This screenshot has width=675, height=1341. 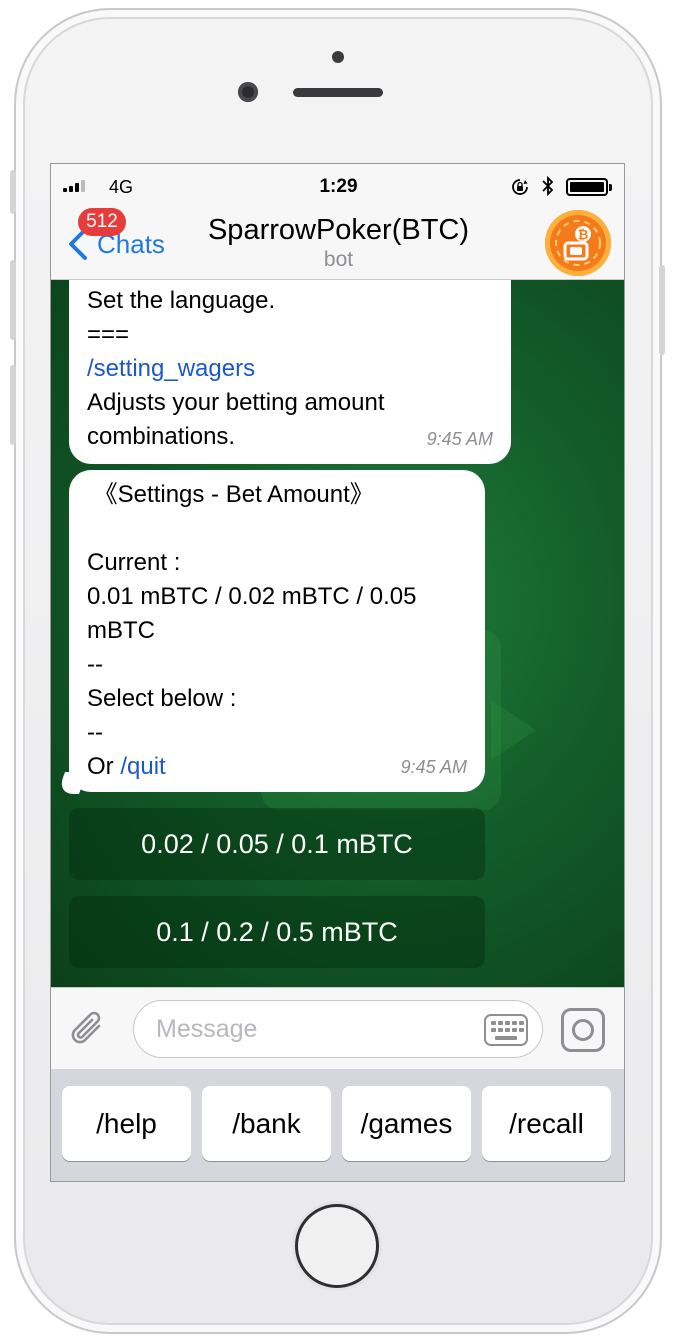 What do you see at coordinates (277, 844) in the screenshot?
I see `inline-button-wager-option-1: 0.02 / 0.05 / 0.1 mBTC` at bounding box center [277, 844].